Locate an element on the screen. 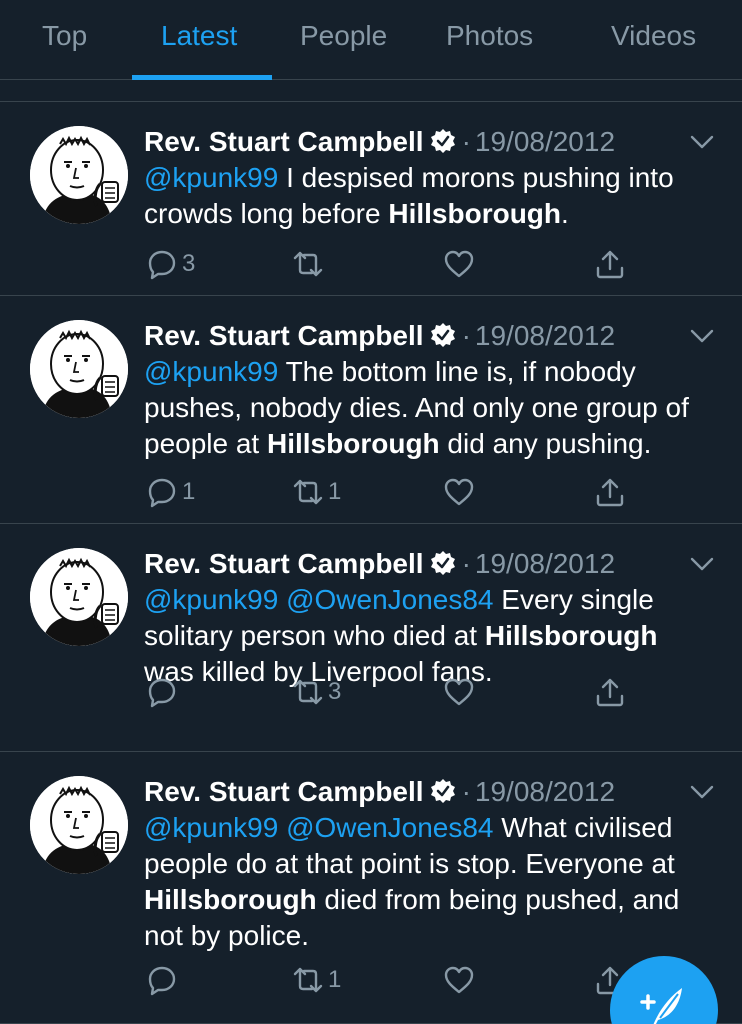  reply-count: 1 is located at coordinates (189, 491).